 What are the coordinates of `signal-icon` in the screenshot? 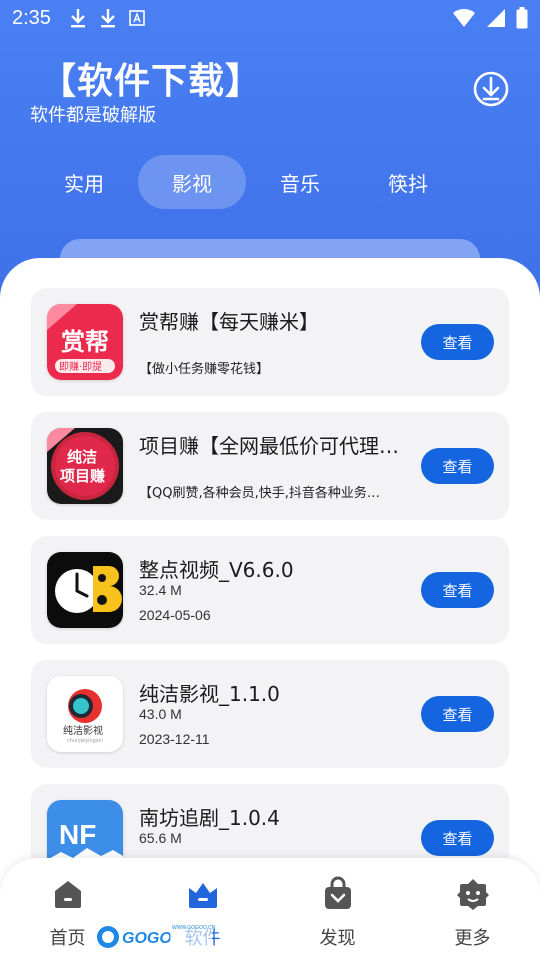 It's located at (496, 18).